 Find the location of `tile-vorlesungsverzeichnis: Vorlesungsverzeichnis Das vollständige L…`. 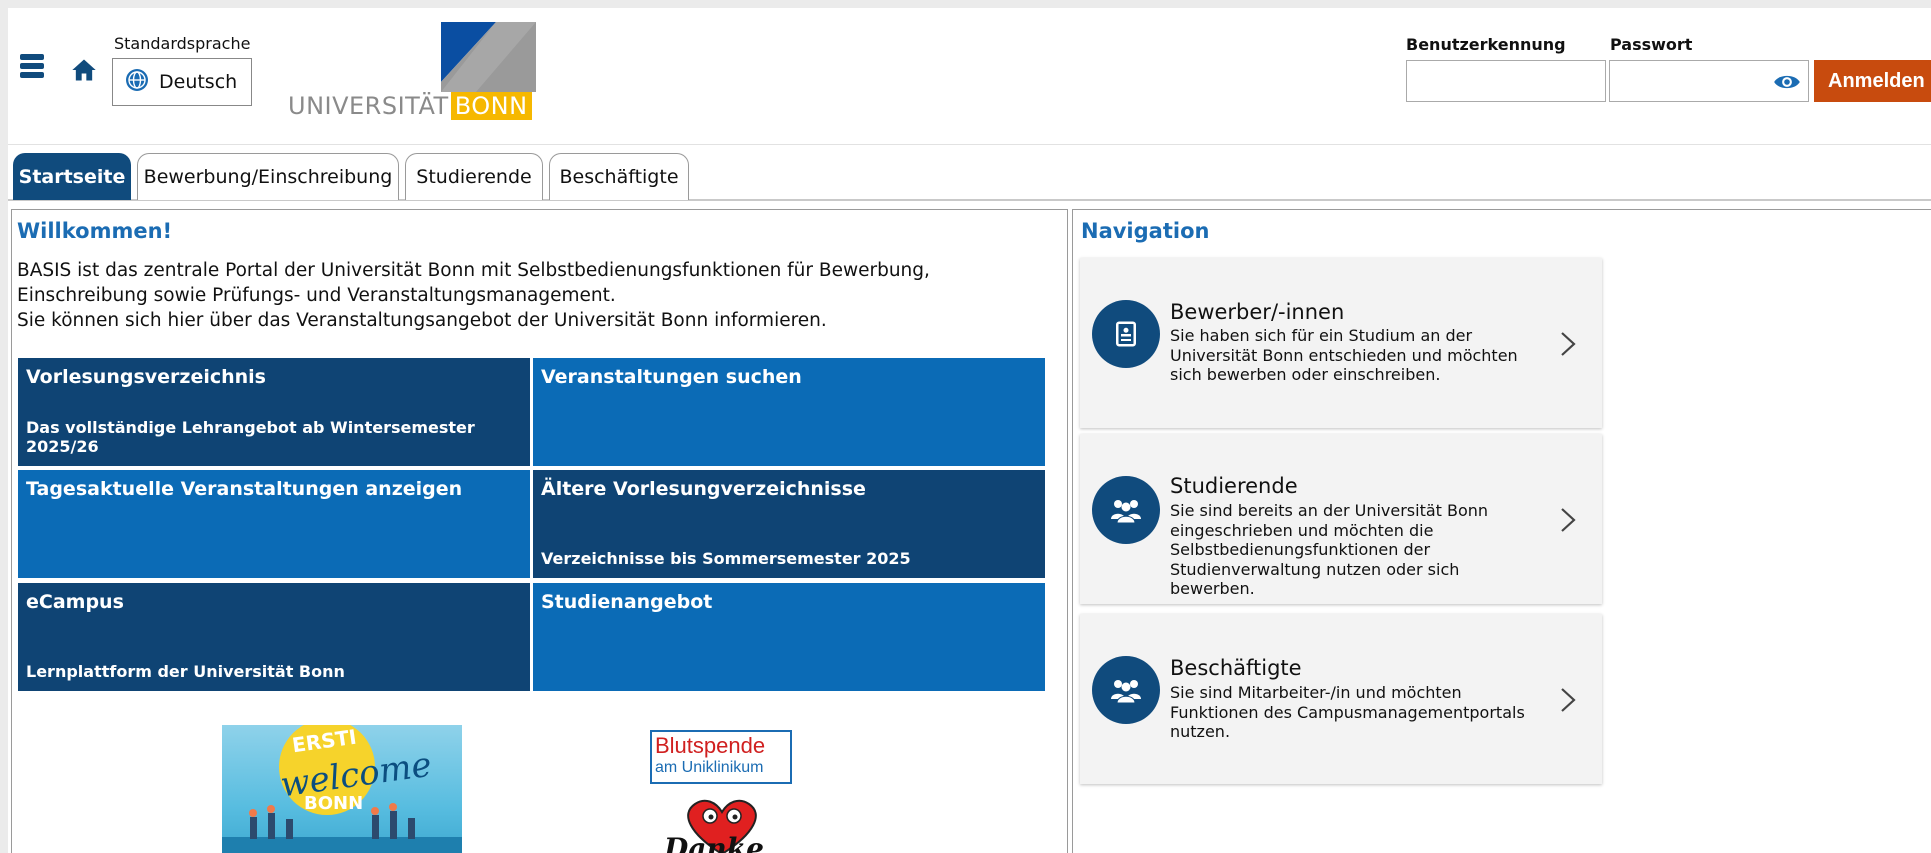

tile-vorlesungsverzeichnis: Vorlesungsverzeichnis Das vollständige L… is located at coordinates (274, 412).